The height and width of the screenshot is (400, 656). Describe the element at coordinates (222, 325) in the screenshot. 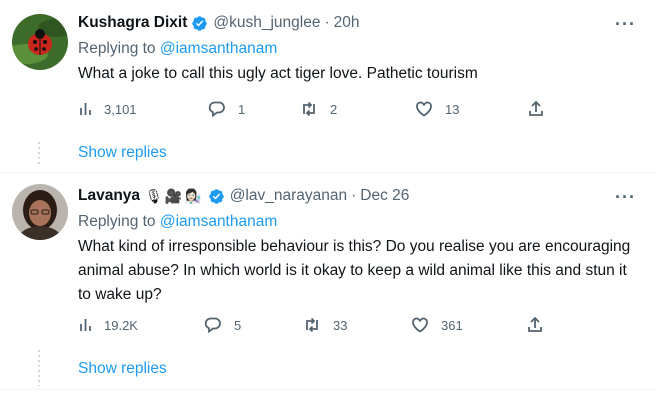

I see `reply-button: 5` at that location.